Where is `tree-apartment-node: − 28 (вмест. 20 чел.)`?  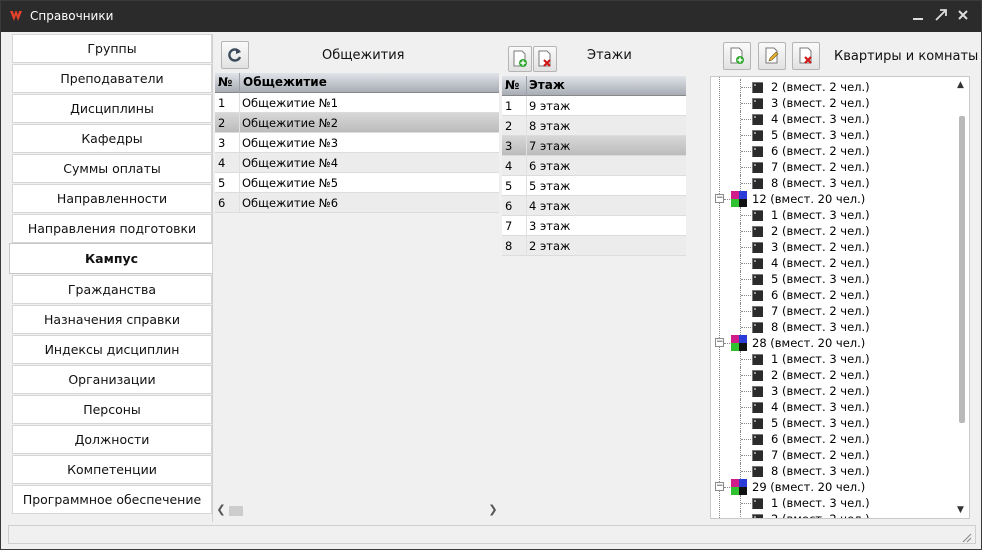 tree-apartment-node: − 28 (вмест. 20 чел.) is located at coordinates (831, 343).